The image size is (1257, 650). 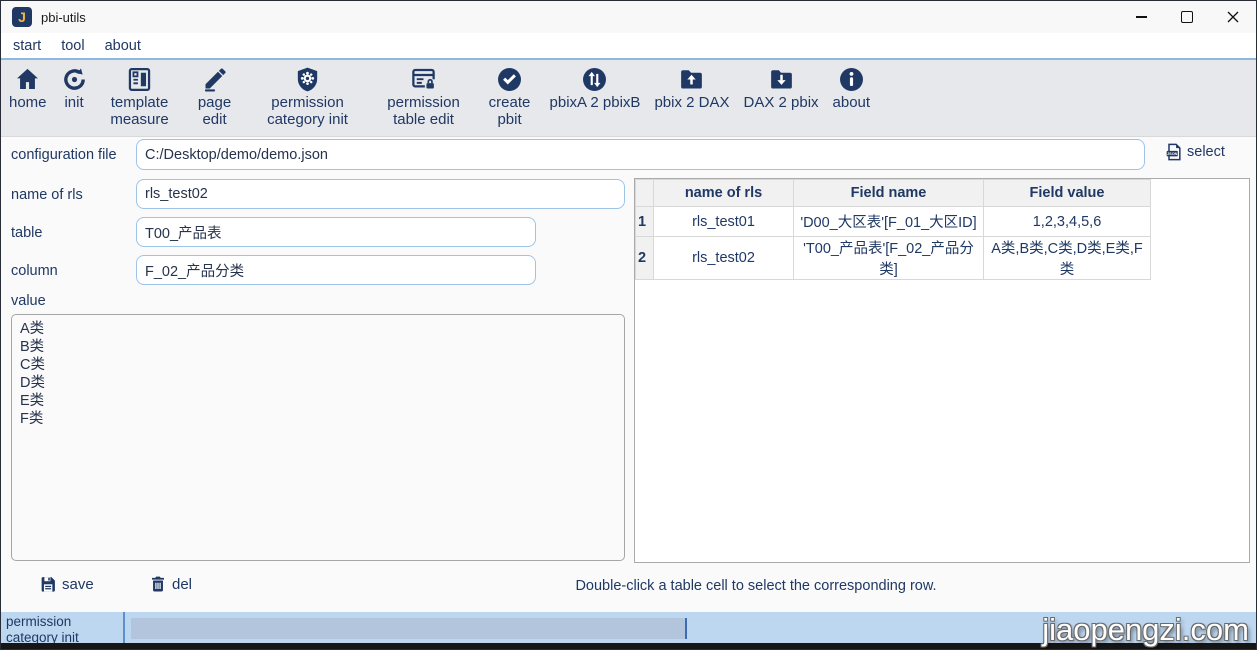 I want to click on save-icon, so click(x=48, y=584).